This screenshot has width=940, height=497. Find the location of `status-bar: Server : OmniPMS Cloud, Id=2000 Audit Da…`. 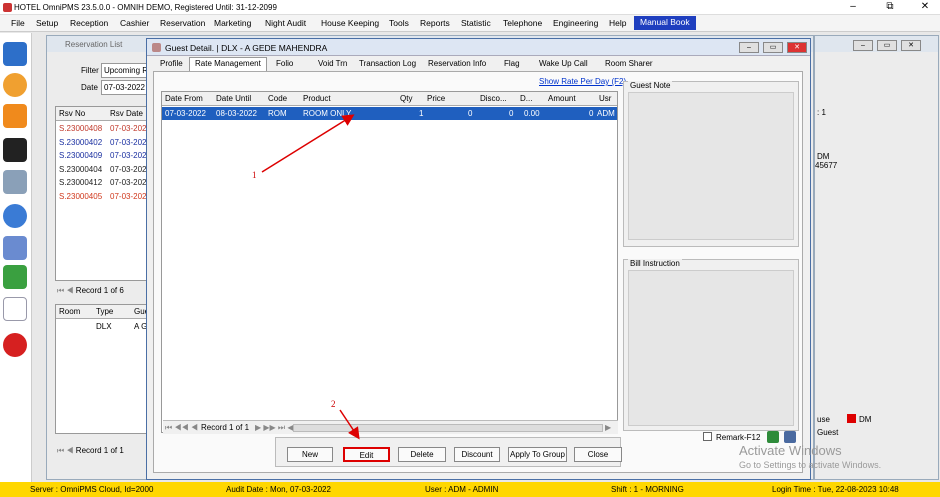

status-bar: Server : OmniPMS Cloud, Id=2000 Audit Da… is located at coordinates (470, 489).